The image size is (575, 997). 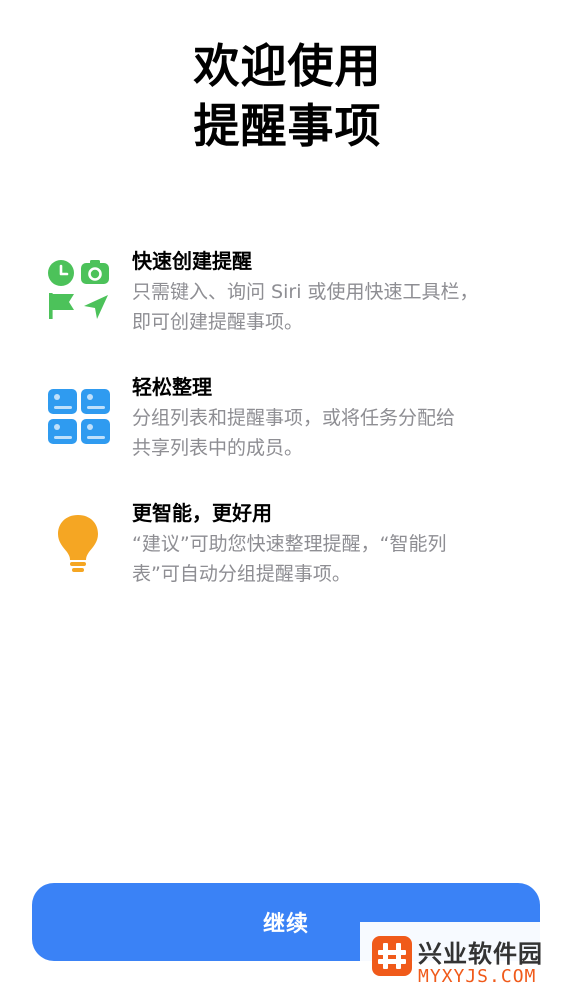 I want to click on feature-title: 更智能，更好用, so click(x=202, y=513).